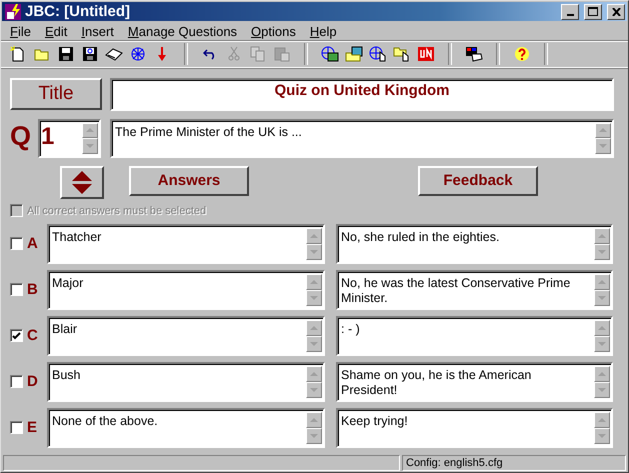 The height and width of the screenshot is (473, 629). Describe the element at coordinates (20, 31) in the screenshot. I see `menu-item: File` at that location.